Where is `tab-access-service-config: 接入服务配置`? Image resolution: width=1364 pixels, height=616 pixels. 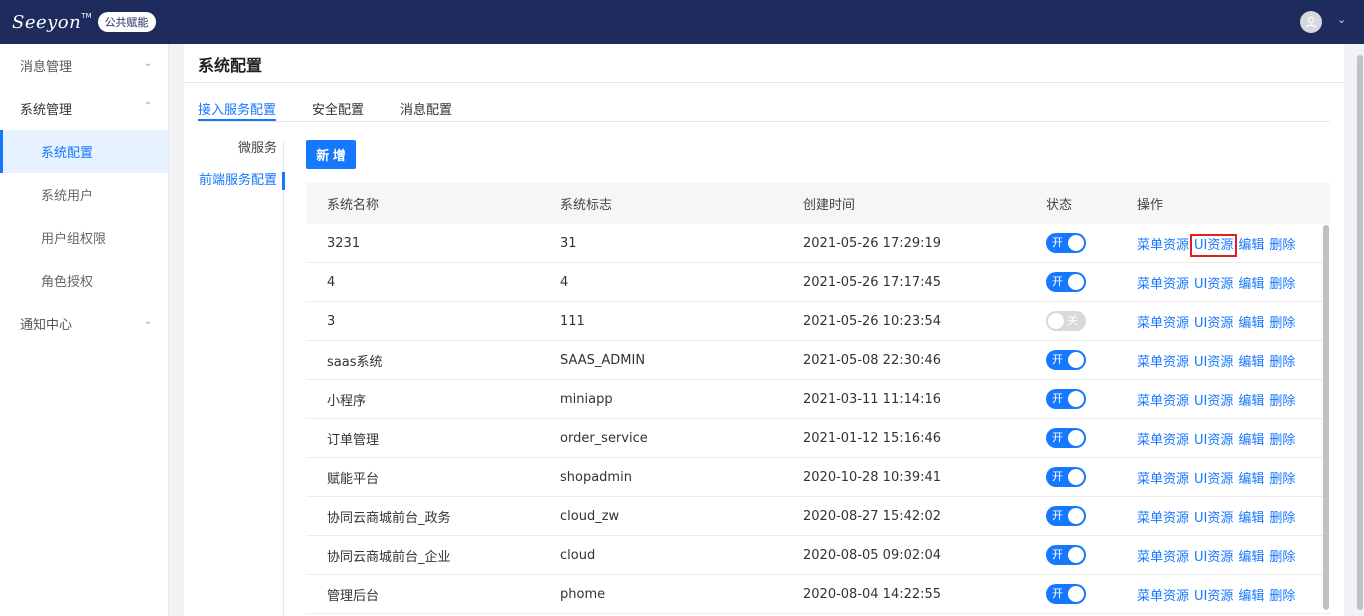 tab-access-service-config: 接入服务配置 is located at coordinates (237, 110).